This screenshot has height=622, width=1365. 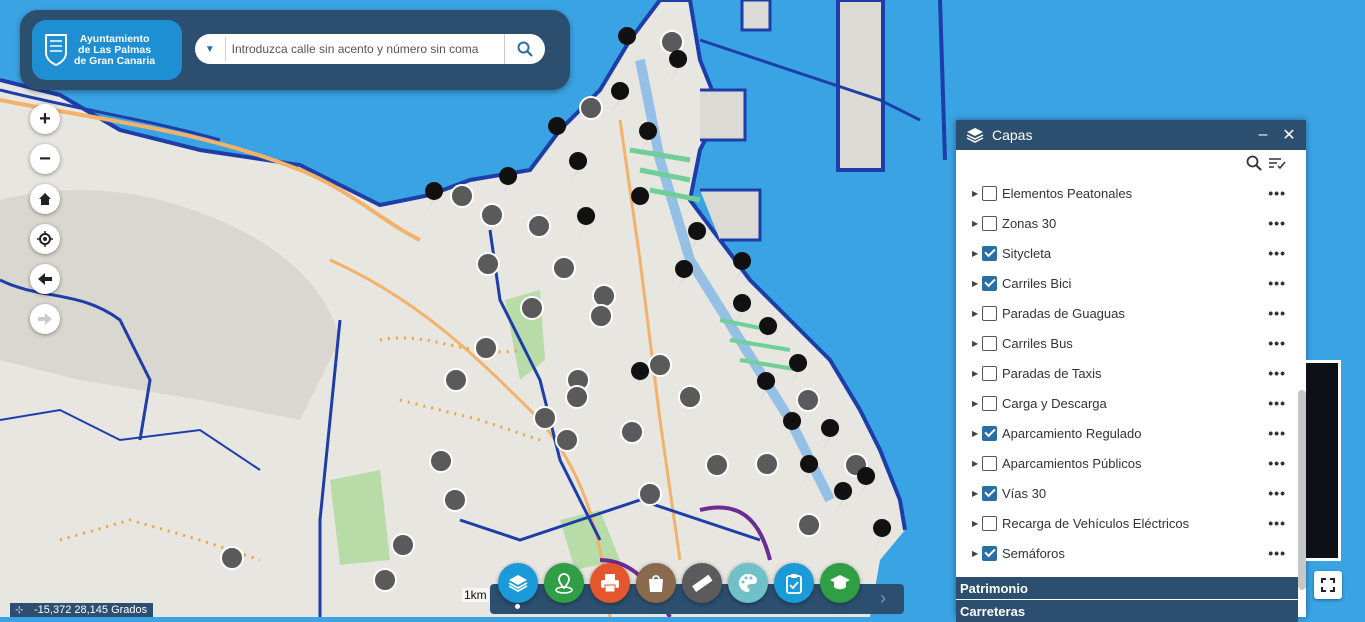 What do you see at coordinates (1323, 460) in the screenshot?
I see `overview-map` at bounding box center [1323, 460].